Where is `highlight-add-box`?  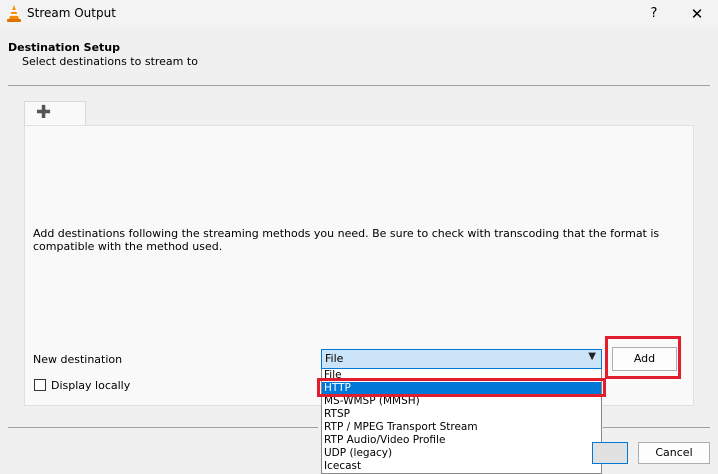 highlight-add-box is located at coordinates (643, 357).